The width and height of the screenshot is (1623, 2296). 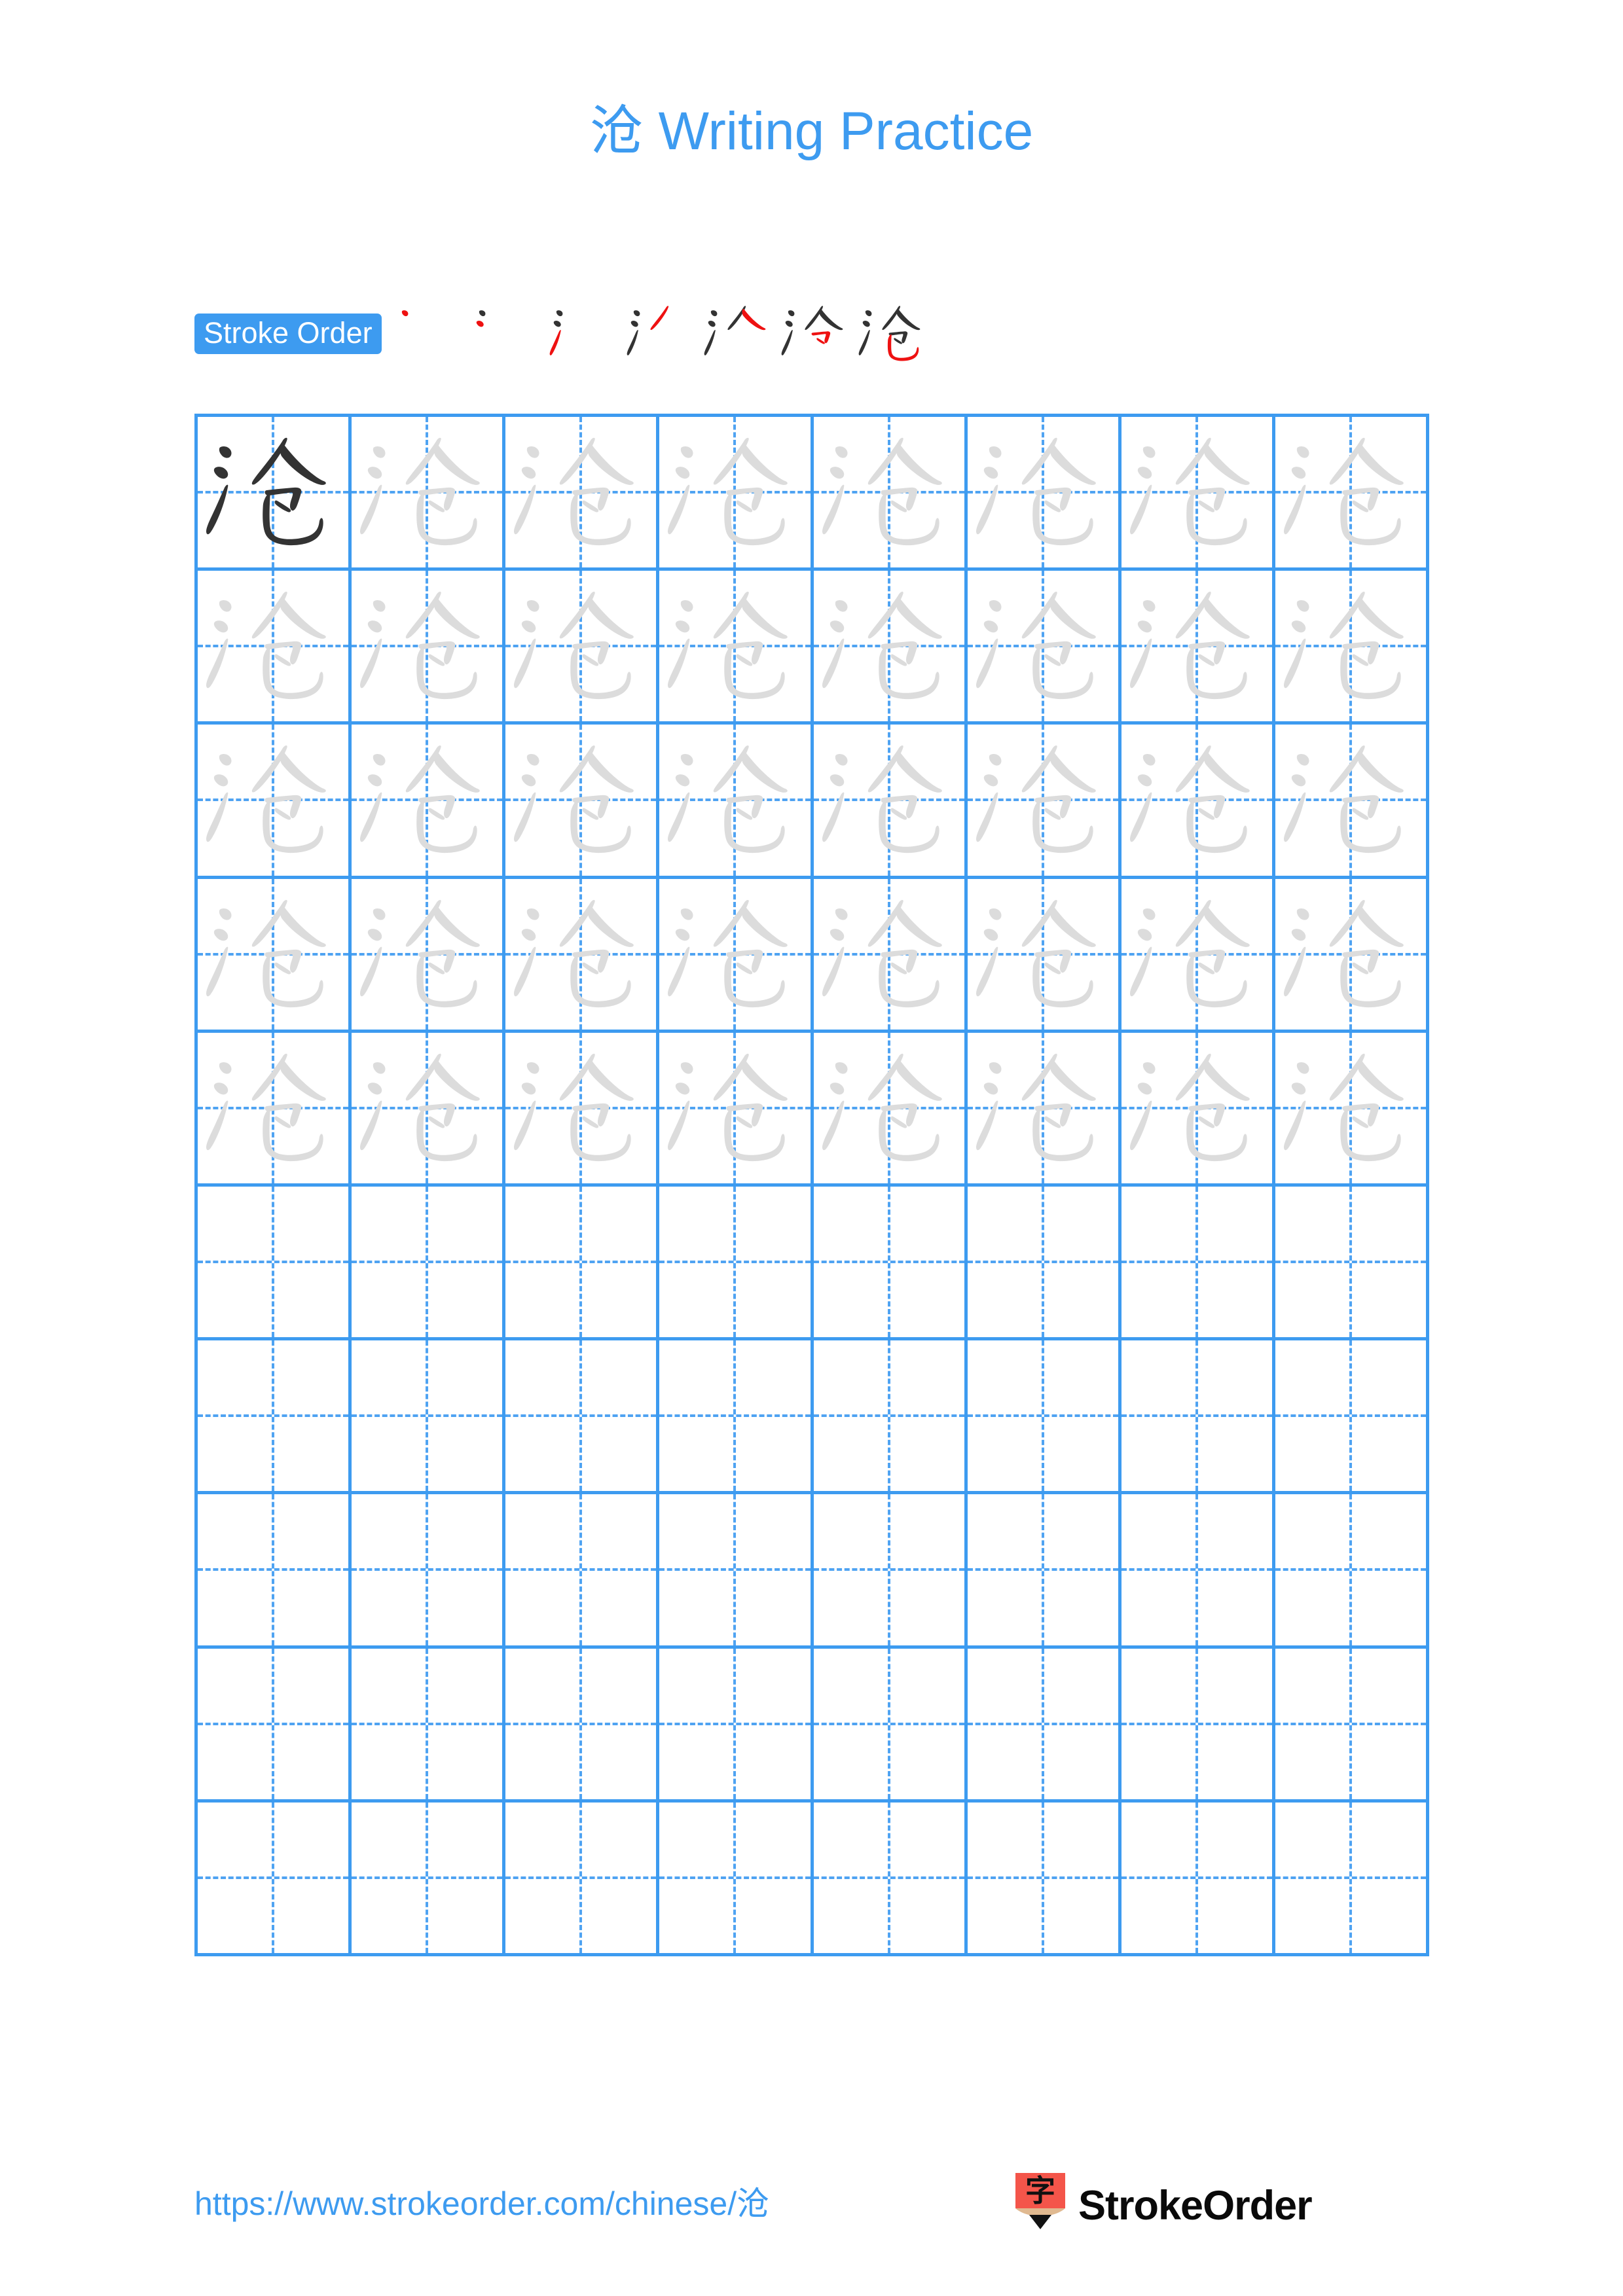 I want to click on stroke-order-section: Stroke Order, so click(x=563, y=333).